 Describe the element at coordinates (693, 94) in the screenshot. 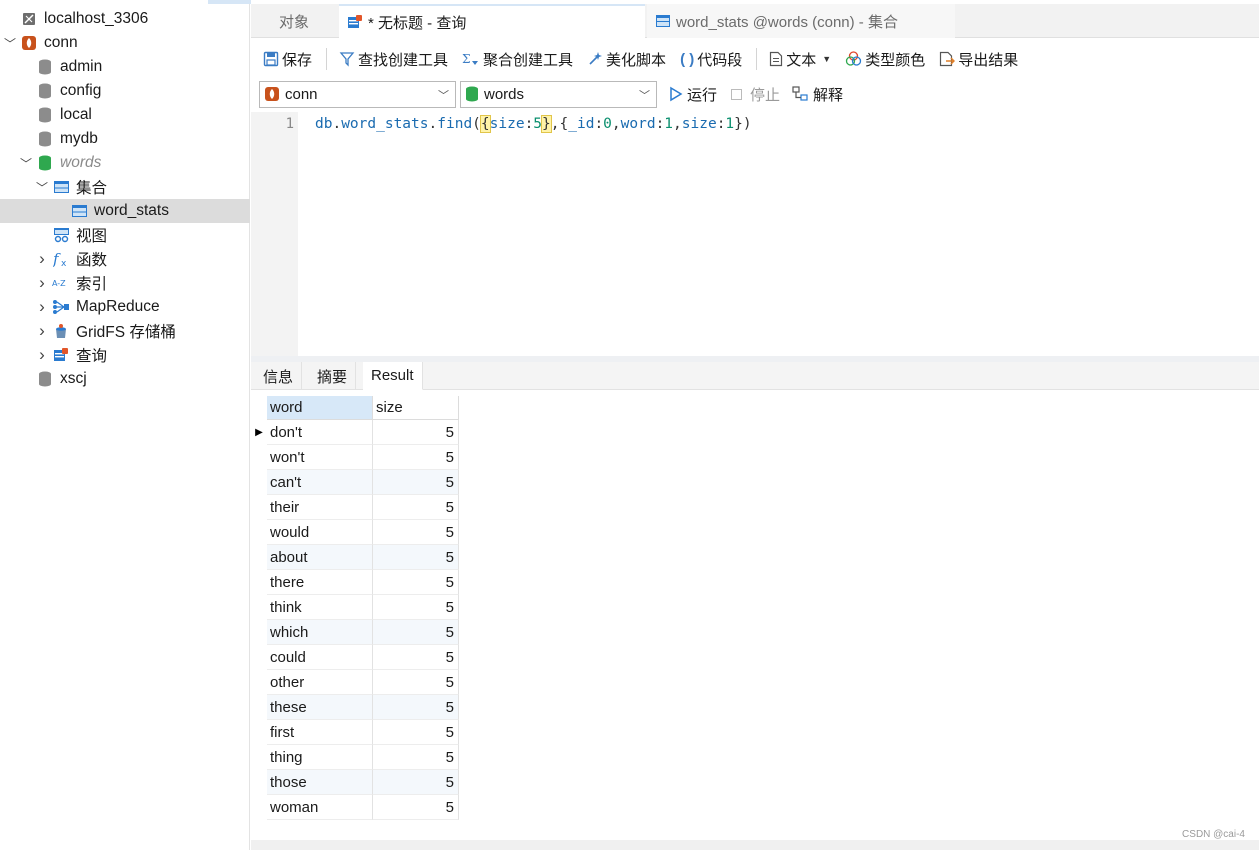

I see `run-button: 运行` at that location.